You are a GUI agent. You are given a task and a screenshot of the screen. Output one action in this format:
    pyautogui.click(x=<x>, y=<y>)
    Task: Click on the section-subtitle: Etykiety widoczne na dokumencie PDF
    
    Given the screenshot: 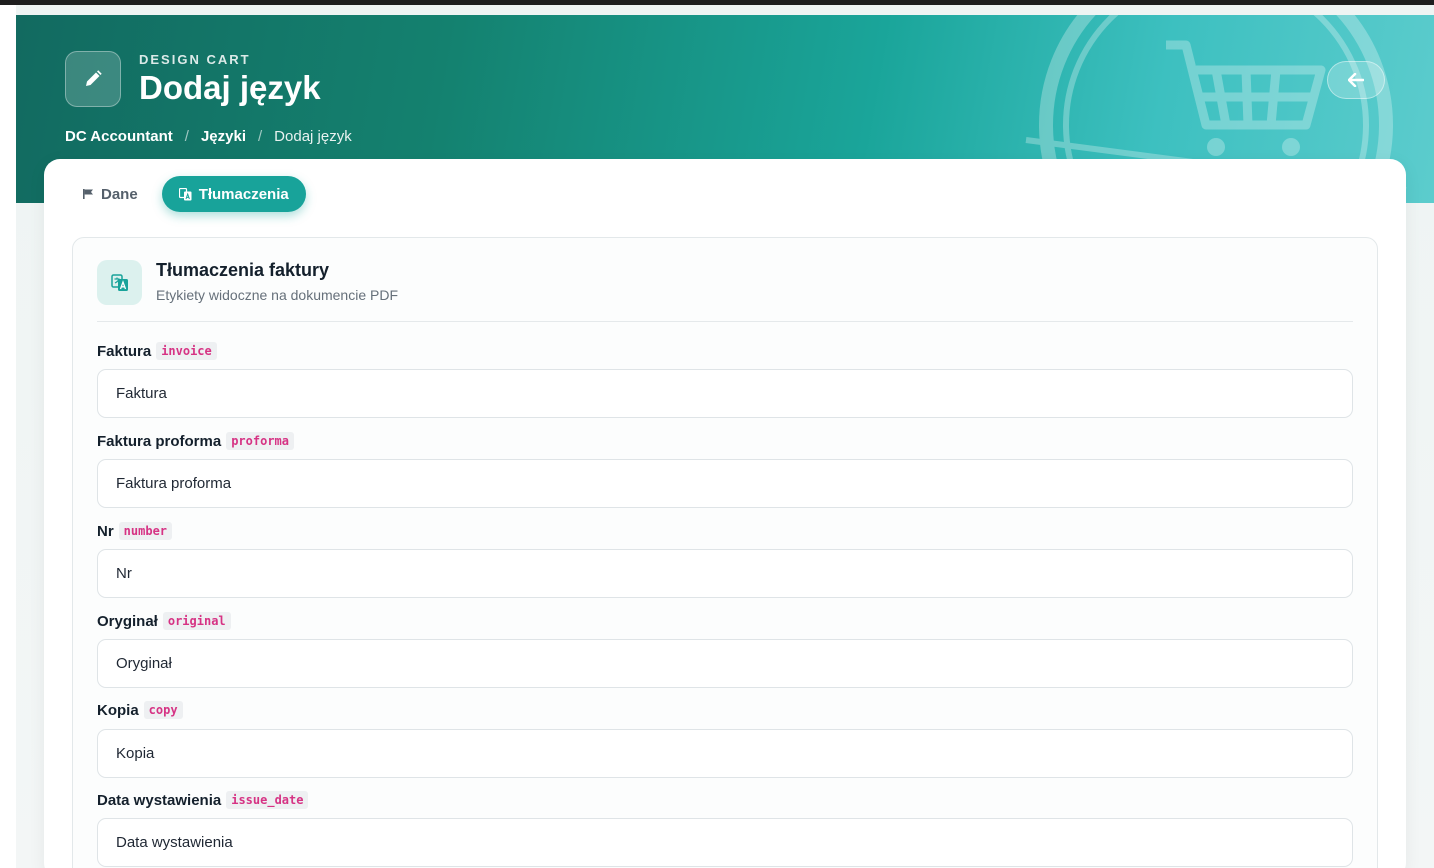 What is the action you would take?
    pyautogui.click(x=277, y=295)
    